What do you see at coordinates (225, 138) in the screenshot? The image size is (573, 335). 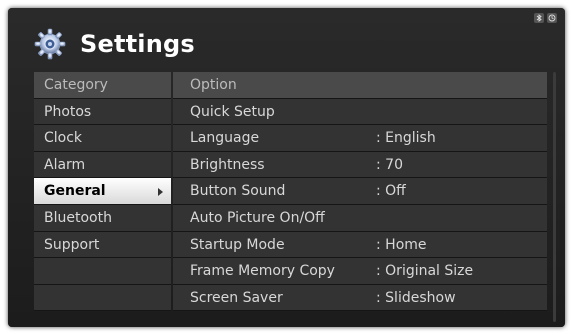 I see `option-label: Language` at bounding box center [225, 138].